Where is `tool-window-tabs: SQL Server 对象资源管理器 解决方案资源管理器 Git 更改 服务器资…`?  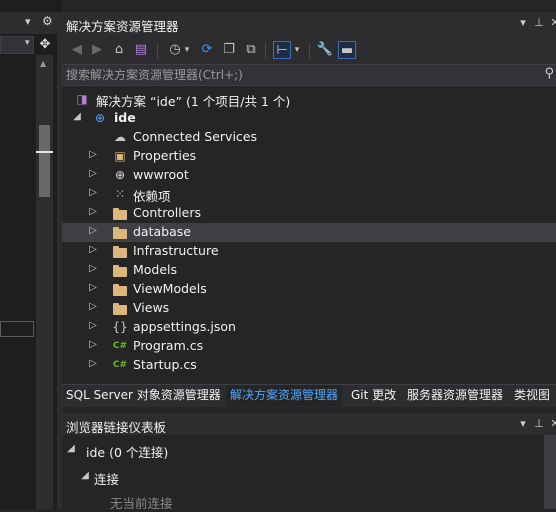
tool-window-tabs: SQL Server 对象资源管理器 解决方案资源管理器 Git 更改 服务器资… is located at coordinates (309, 395).